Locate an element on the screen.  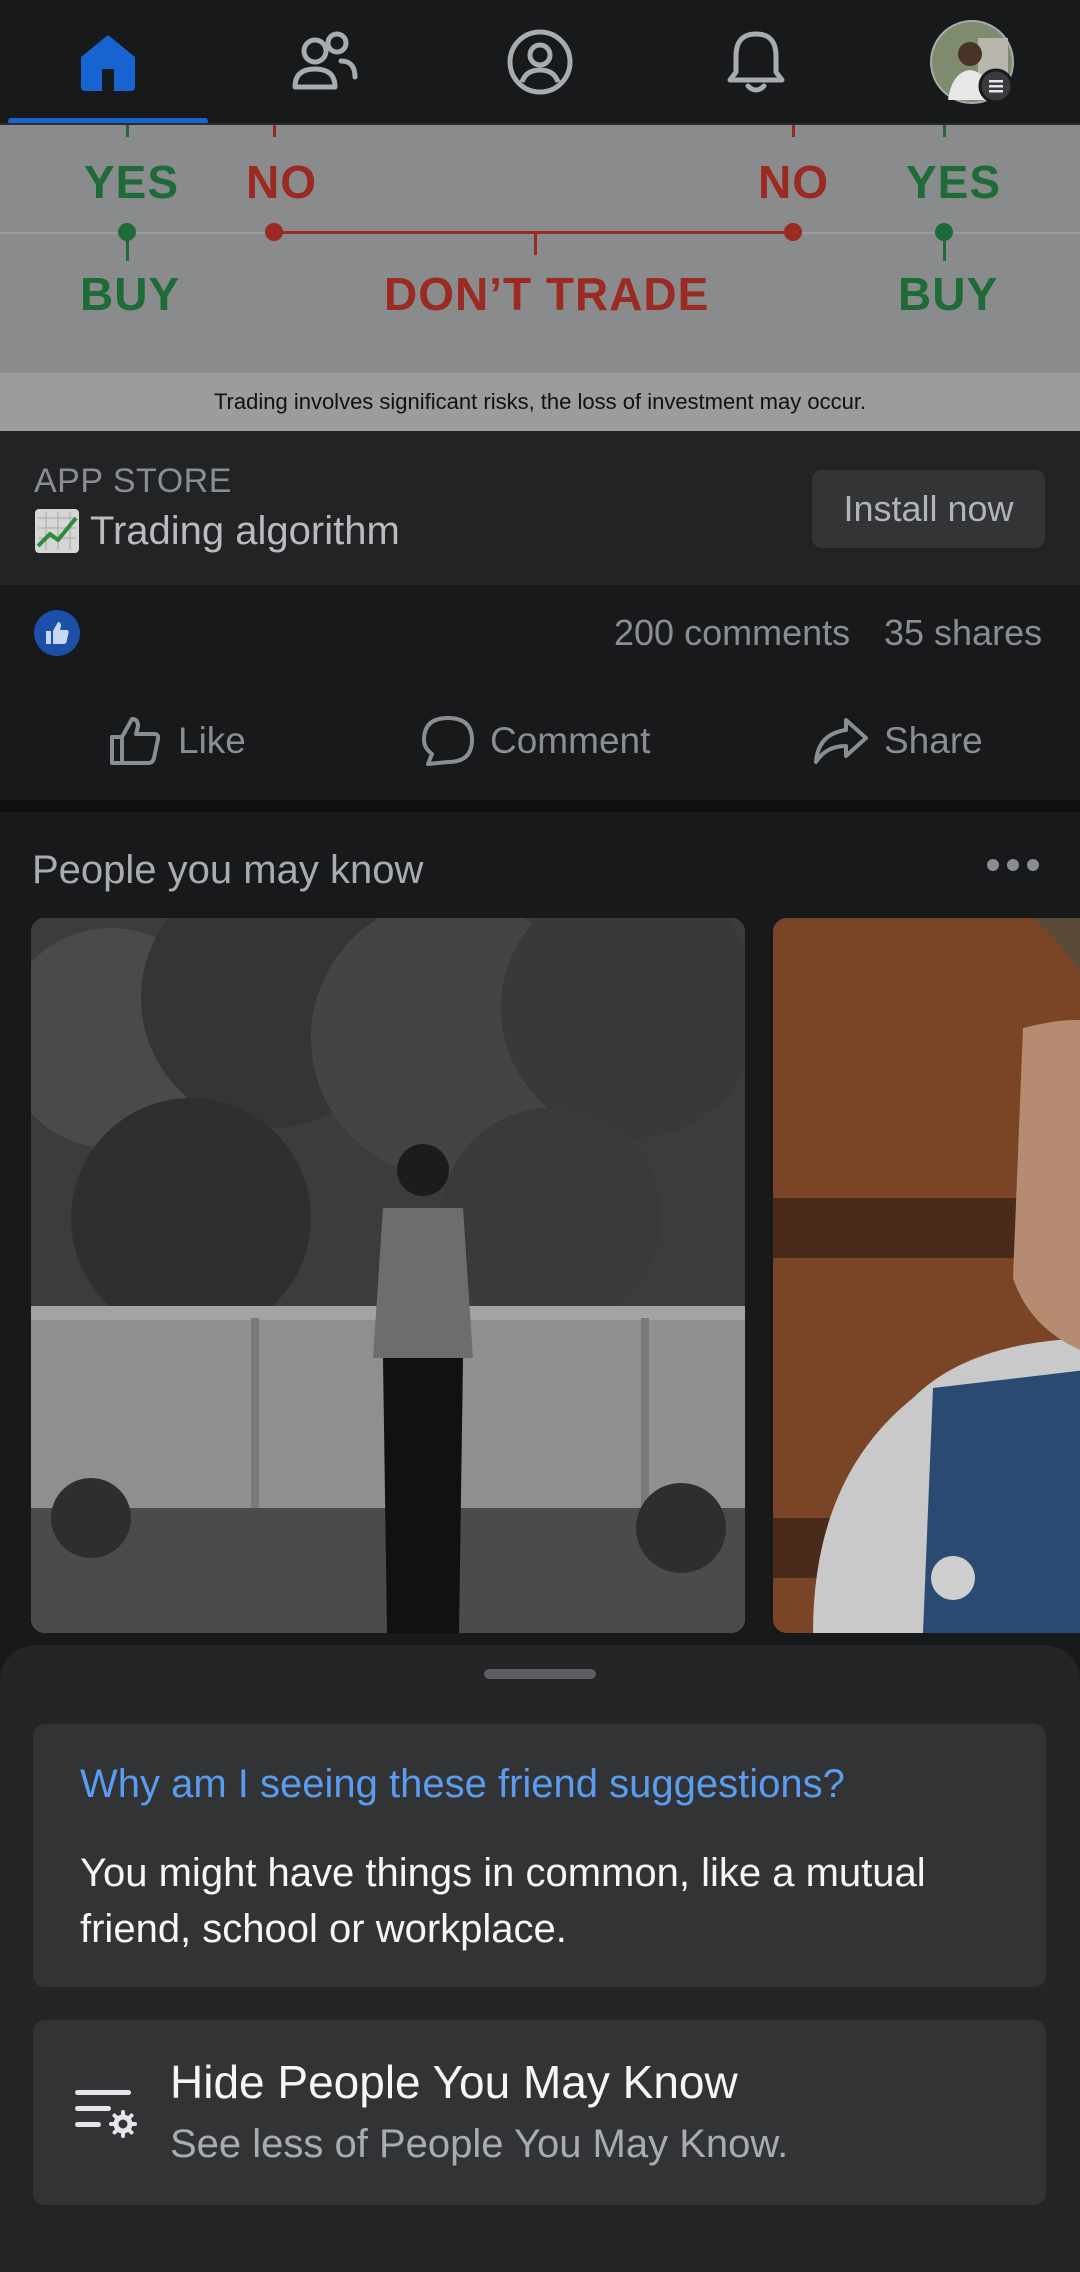
like-label: Like is located at coordinates (212, 740).